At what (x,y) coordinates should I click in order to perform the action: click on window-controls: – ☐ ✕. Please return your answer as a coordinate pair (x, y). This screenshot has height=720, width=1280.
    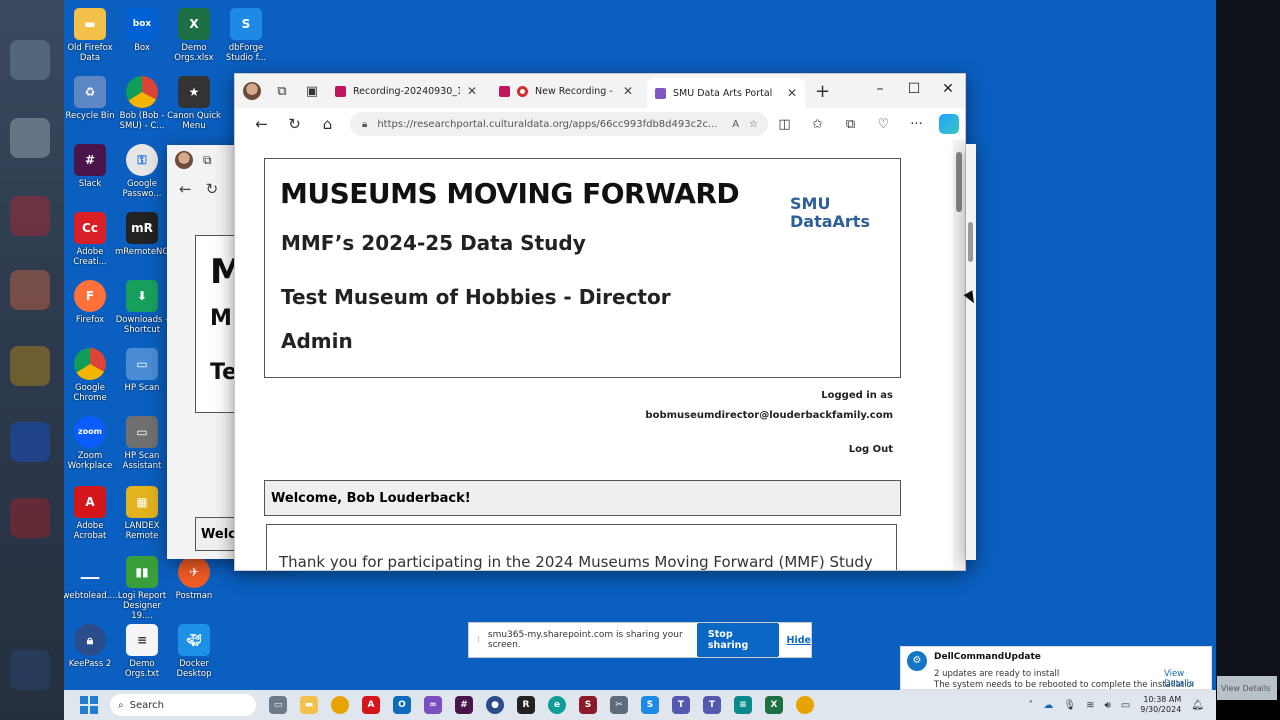
    Looking at the image, I should click on (914, 89).